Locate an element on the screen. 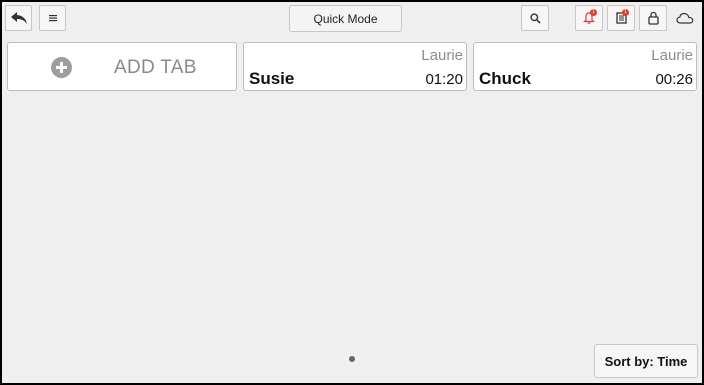 The image size is (704, 385). orders-button: 1 is located at coordinates (621, 18).